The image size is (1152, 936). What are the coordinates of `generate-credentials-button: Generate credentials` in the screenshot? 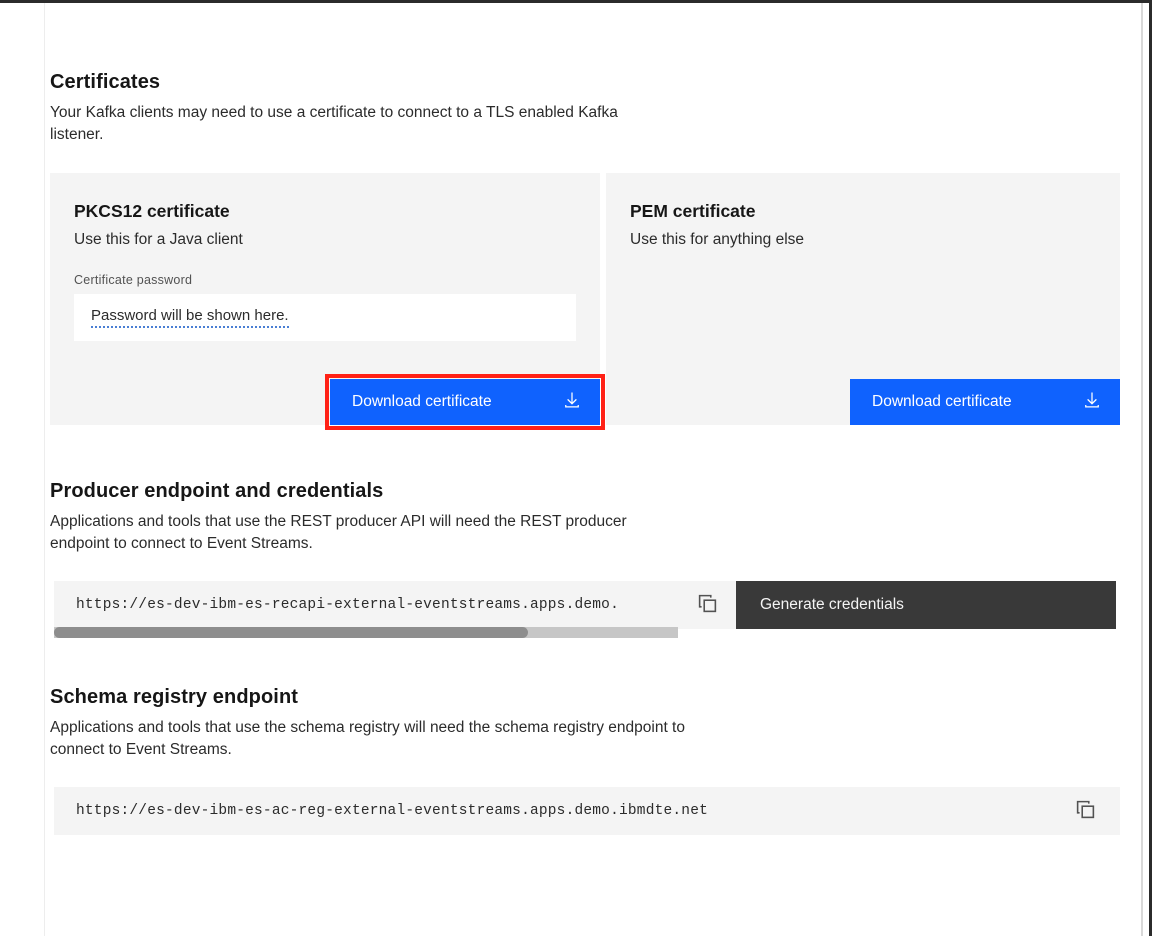 It's located at (926, 605).